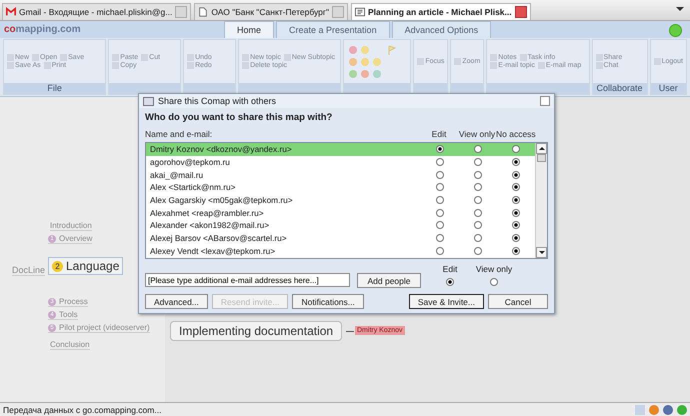 This screenshot has width=690, height=416. What do you see at coordinates (668, 88) in the screenshot?
I see `group-label: User` at bounding box center [668, 88].